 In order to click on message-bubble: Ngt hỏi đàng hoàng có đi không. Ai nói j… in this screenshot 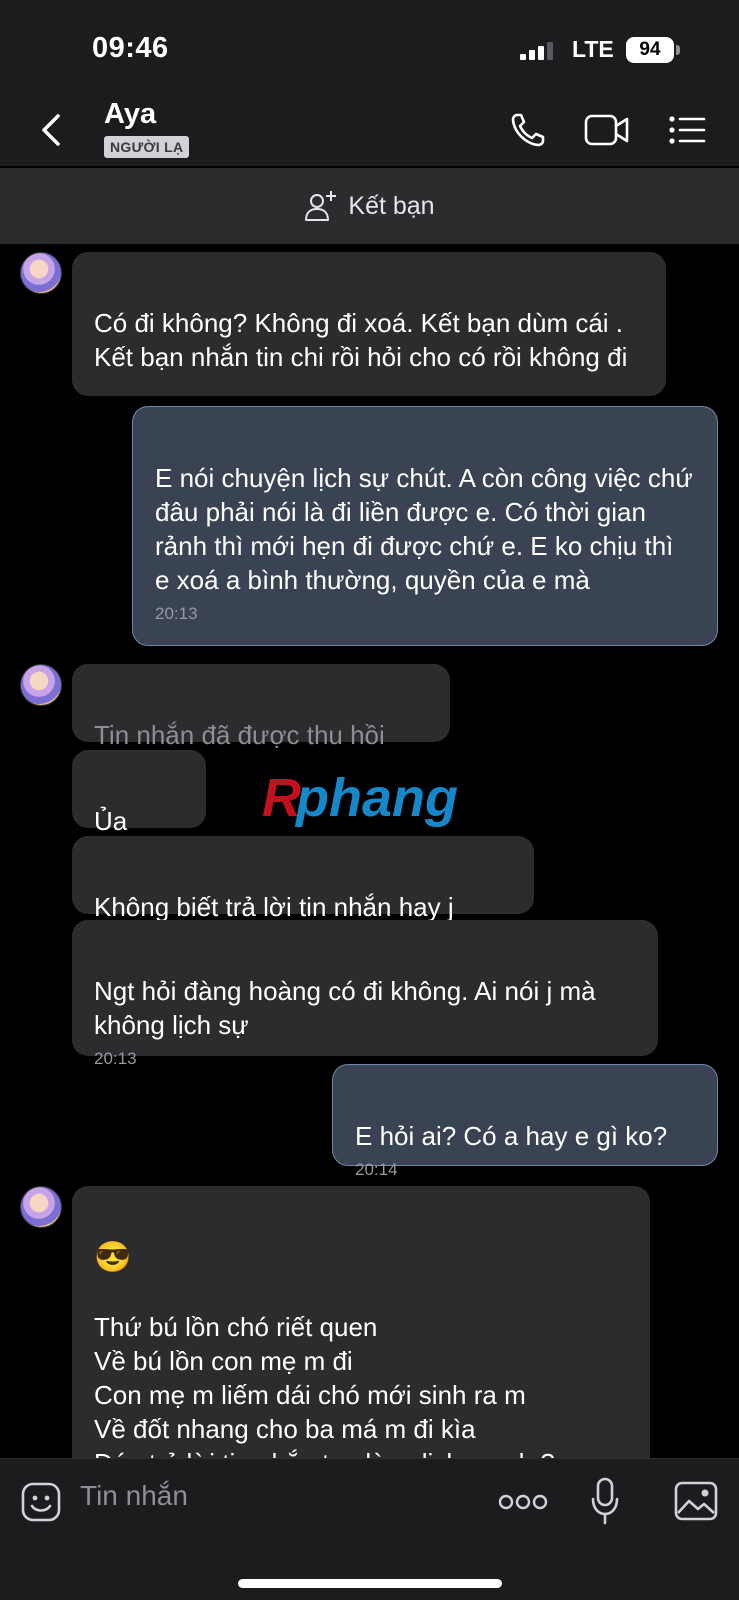, I will do `click(365, 994)`.